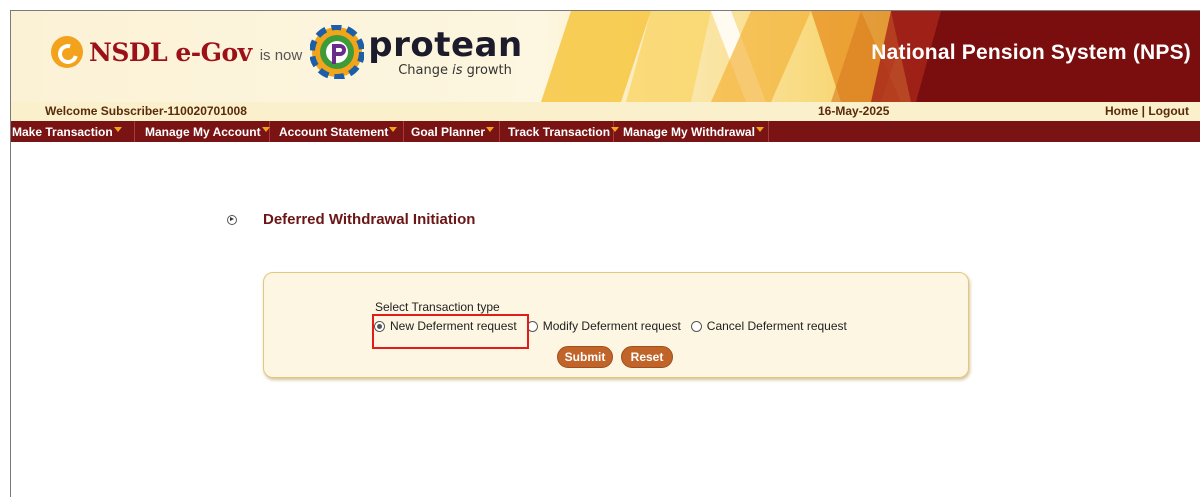 This screenshot has height=497, width=1200. I want to click on protean-wordmark: protean Change is growth, so click(445, 52).